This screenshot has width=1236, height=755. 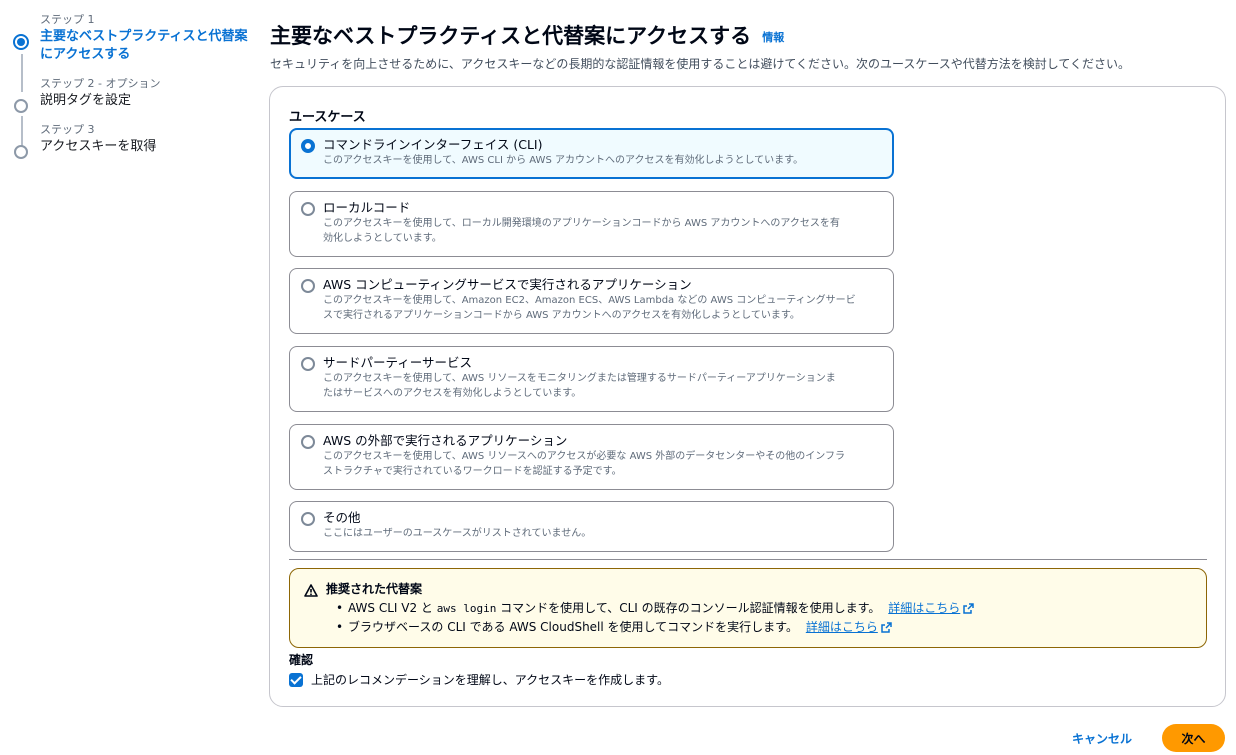 What do you see at coordinates (67, 129) in the screenshot?
I see `step-number: ステップ 3` at bounding box center [67, 129].